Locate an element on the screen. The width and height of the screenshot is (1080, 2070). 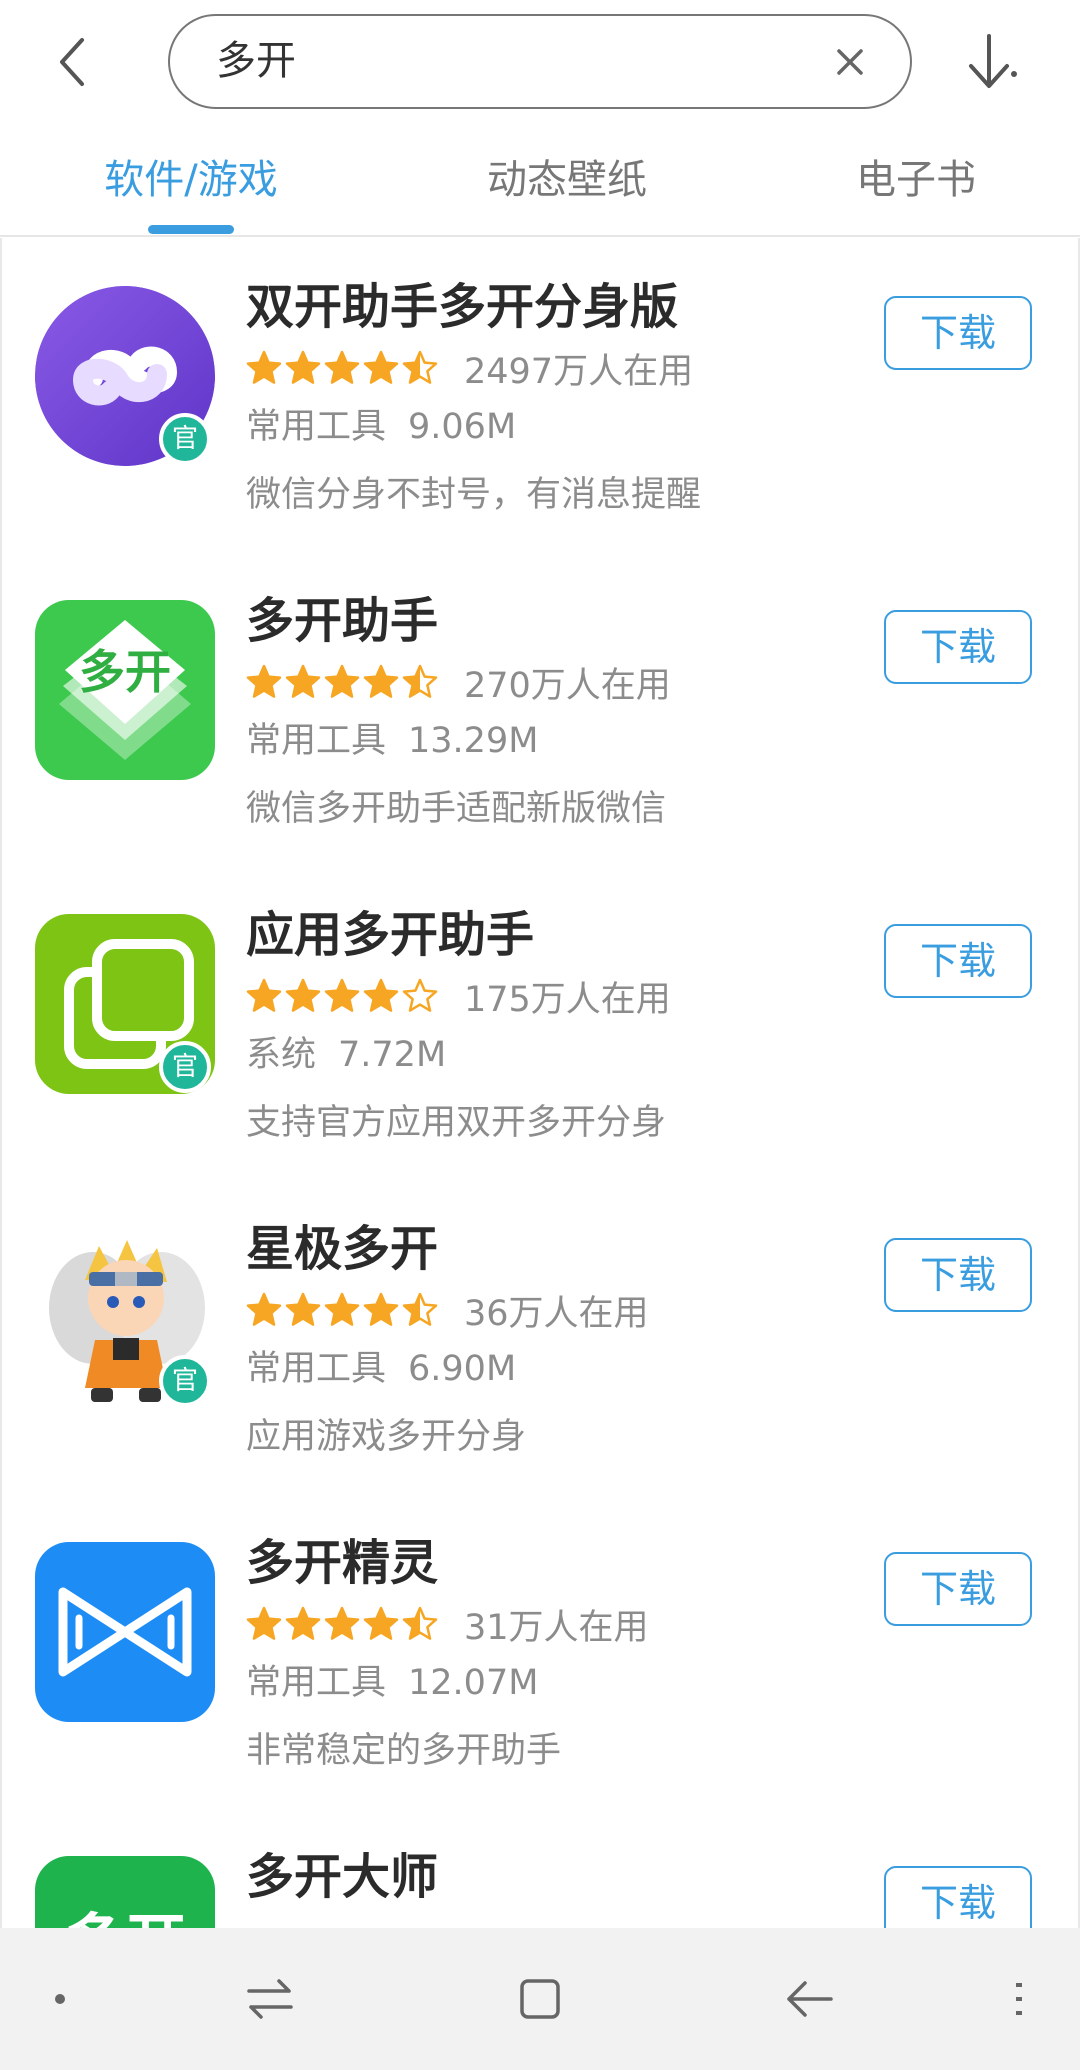
dot-icon is located at coordinates (60, 1999).